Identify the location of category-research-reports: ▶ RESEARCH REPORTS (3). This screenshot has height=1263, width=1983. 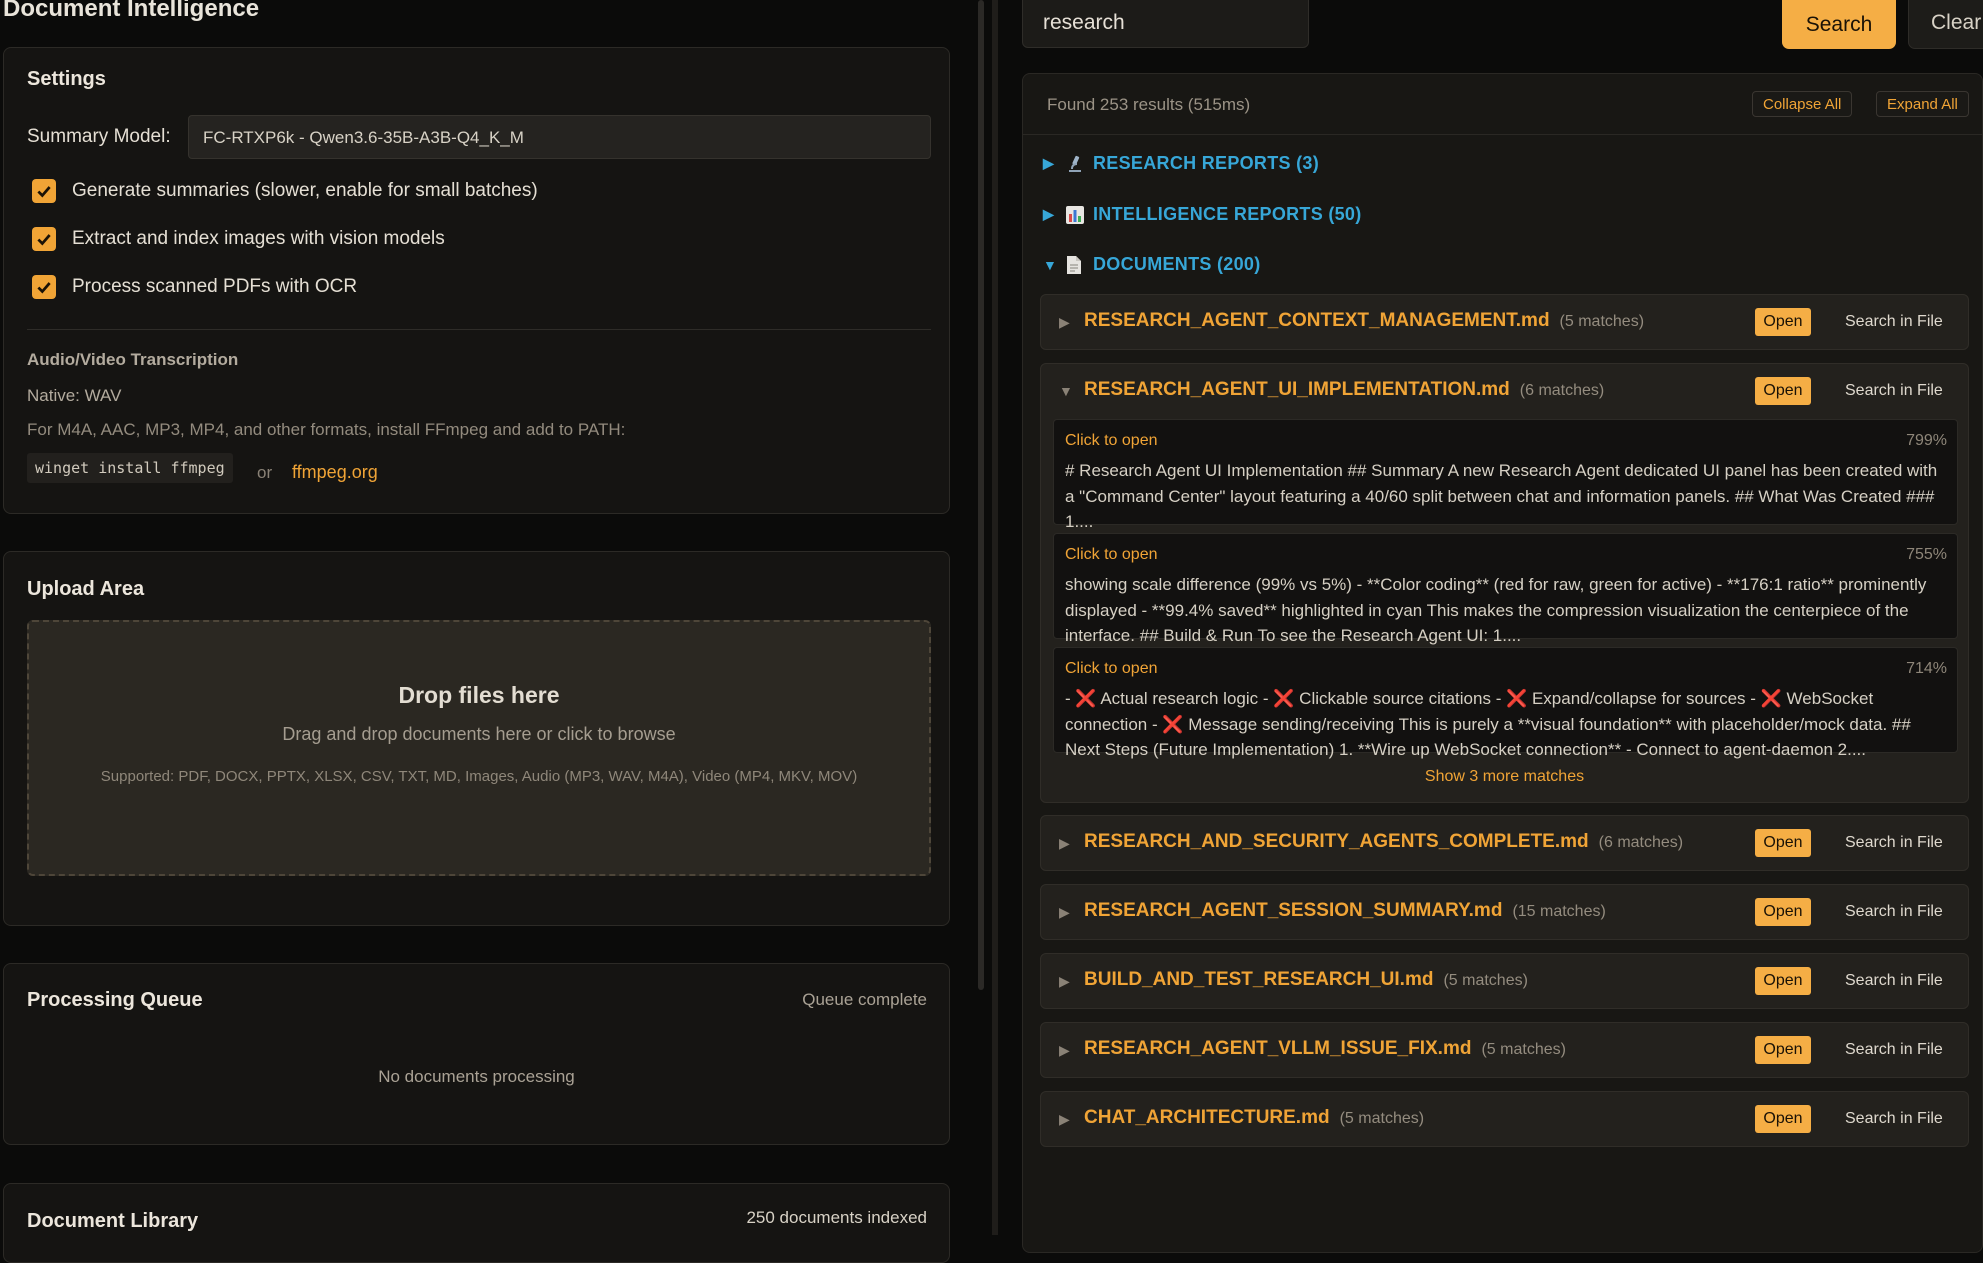
(1181, 163).